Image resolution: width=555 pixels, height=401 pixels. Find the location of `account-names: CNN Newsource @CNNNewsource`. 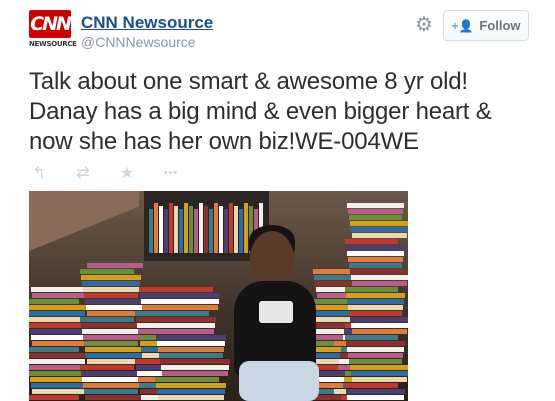

account-names: CNN Newsource @CNNNewsource is located at coordinates (147, 32).